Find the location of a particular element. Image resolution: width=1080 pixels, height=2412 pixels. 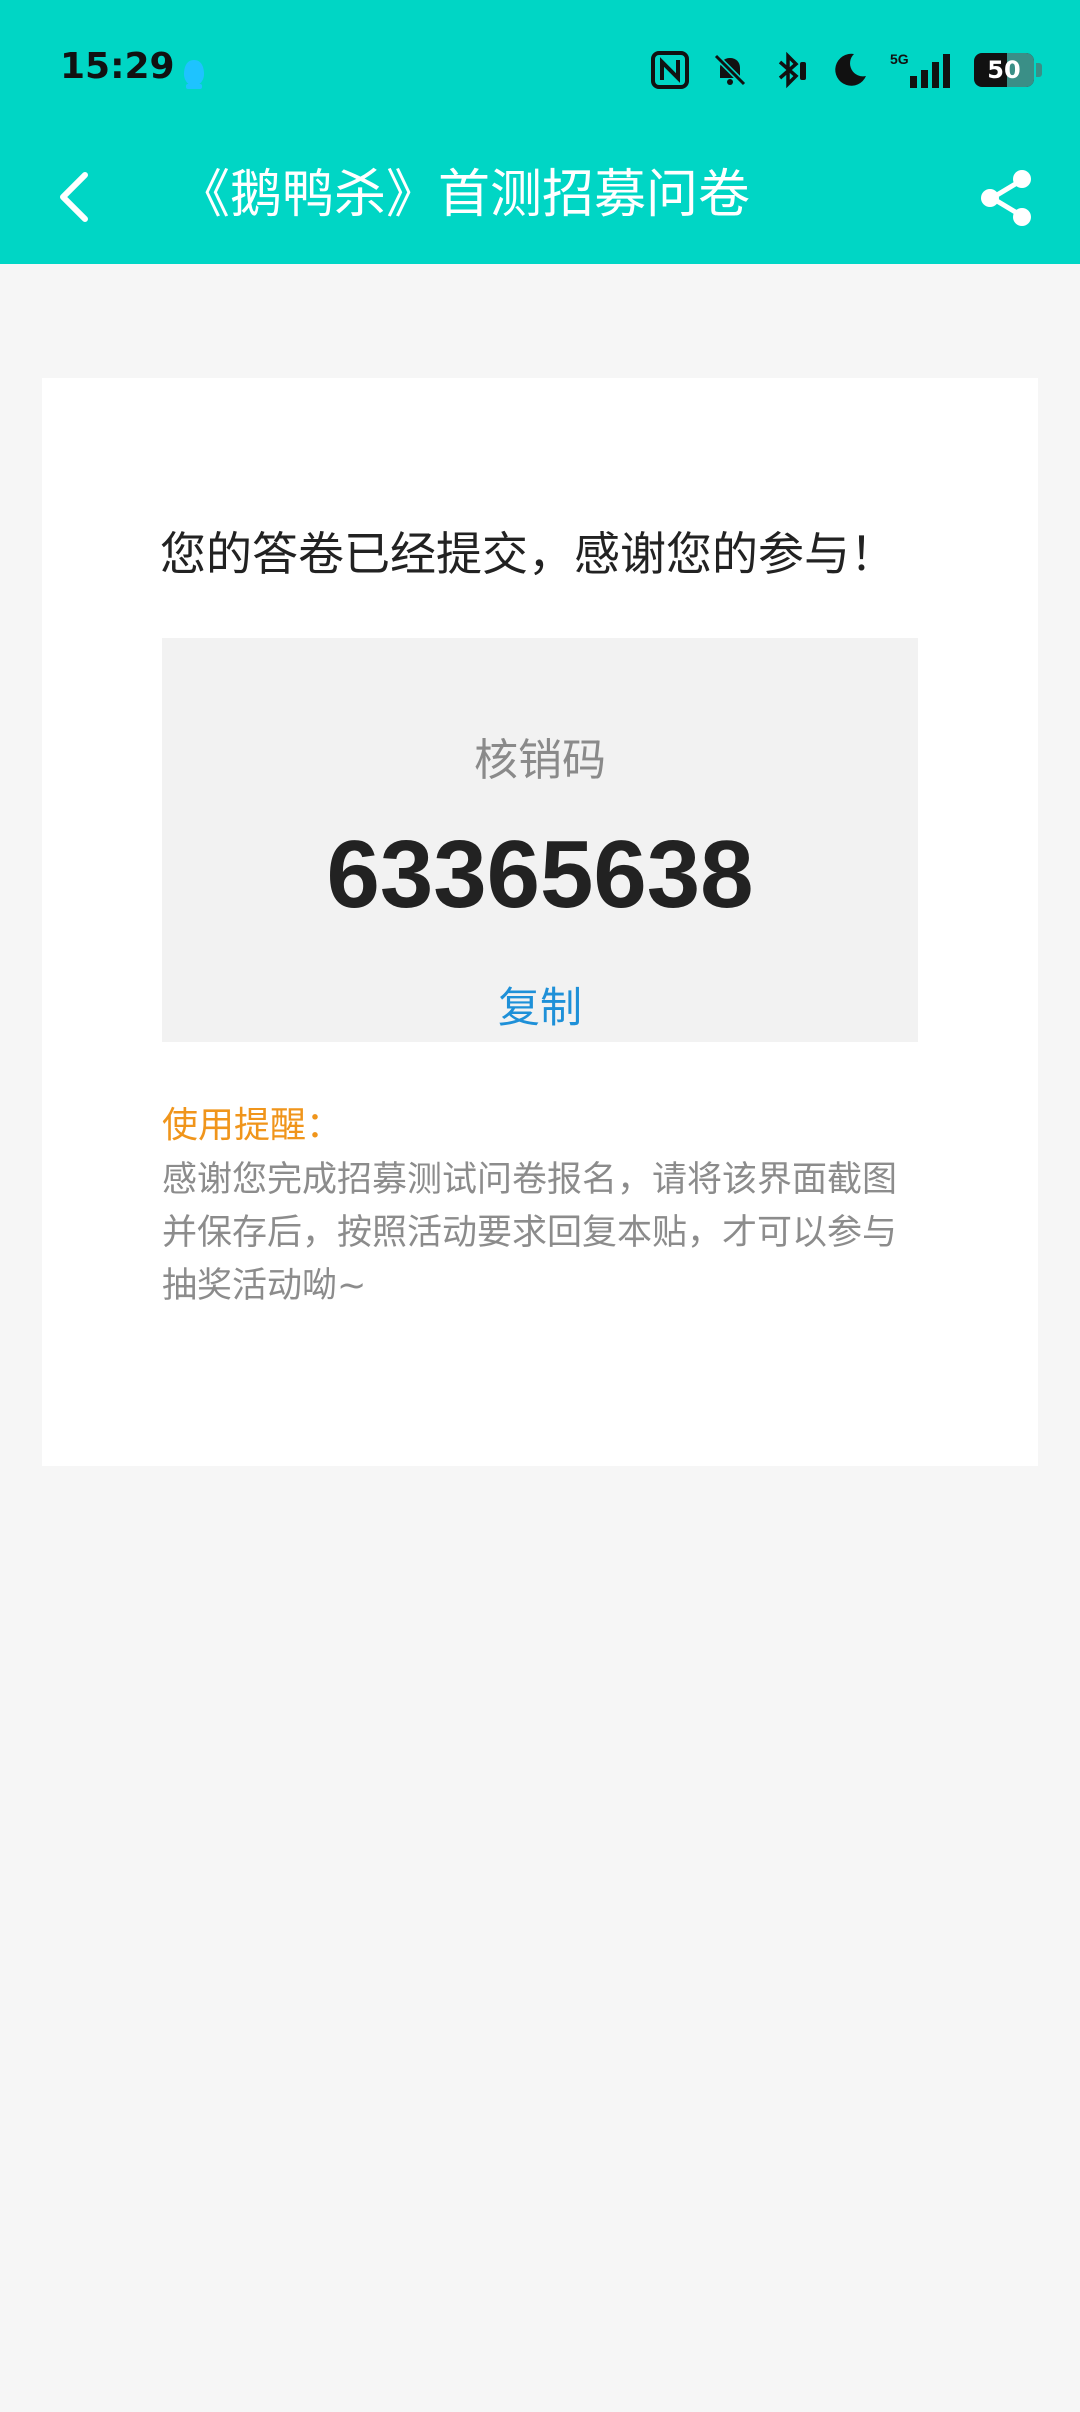

5g-signal-icon: 5G is located at coordinates (920, 69).